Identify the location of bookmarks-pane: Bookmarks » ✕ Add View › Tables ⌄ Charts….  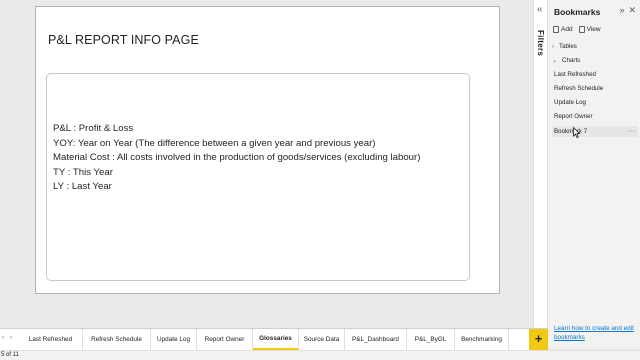
(594, 174).